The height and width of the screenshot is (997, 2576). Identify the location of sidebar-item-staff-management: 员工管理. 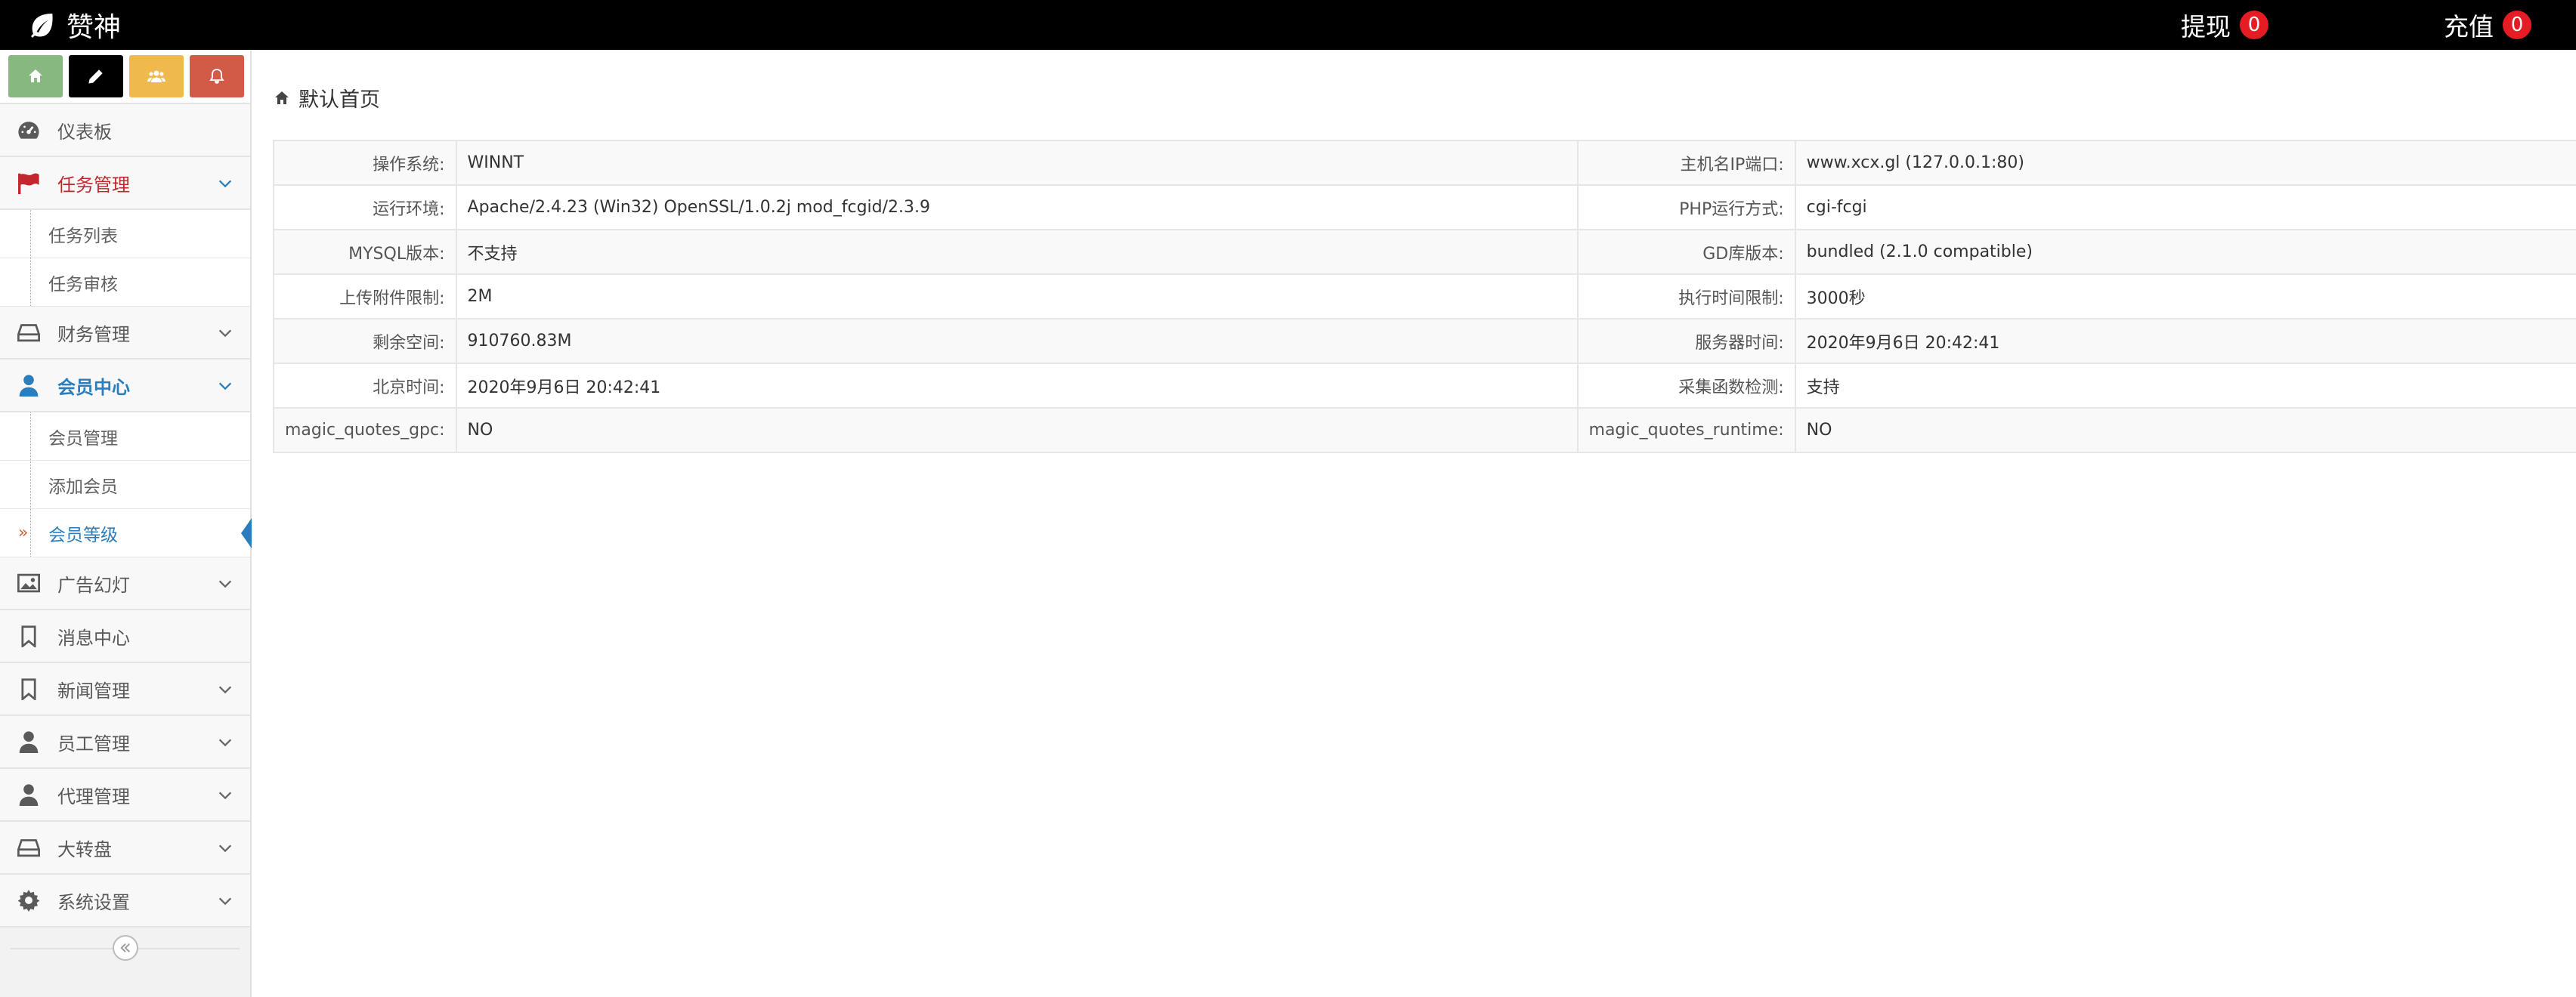
(125, 742).